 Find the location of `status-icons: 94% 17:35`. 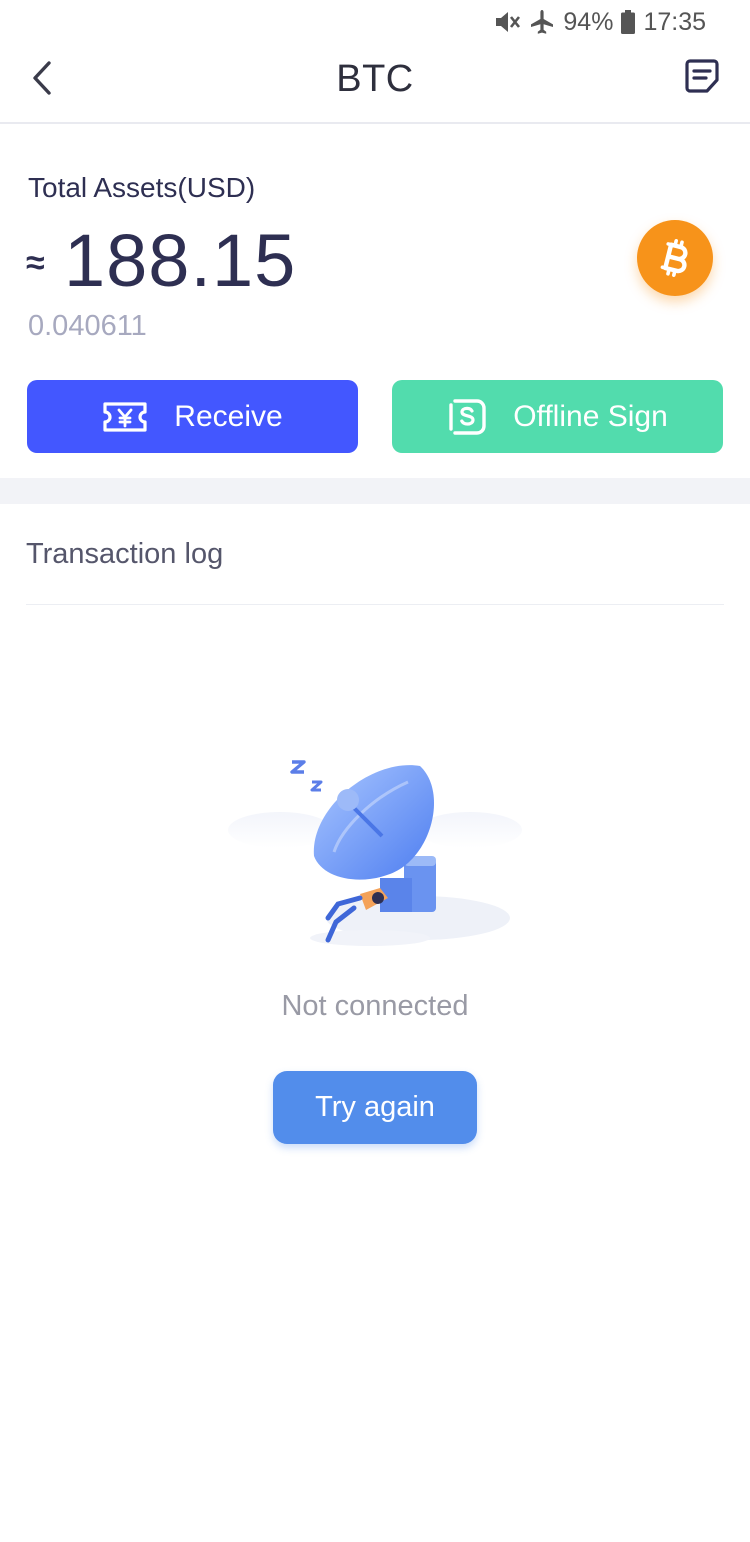

status-icons: 94% 17:35 is located at coordinates (599, 22).